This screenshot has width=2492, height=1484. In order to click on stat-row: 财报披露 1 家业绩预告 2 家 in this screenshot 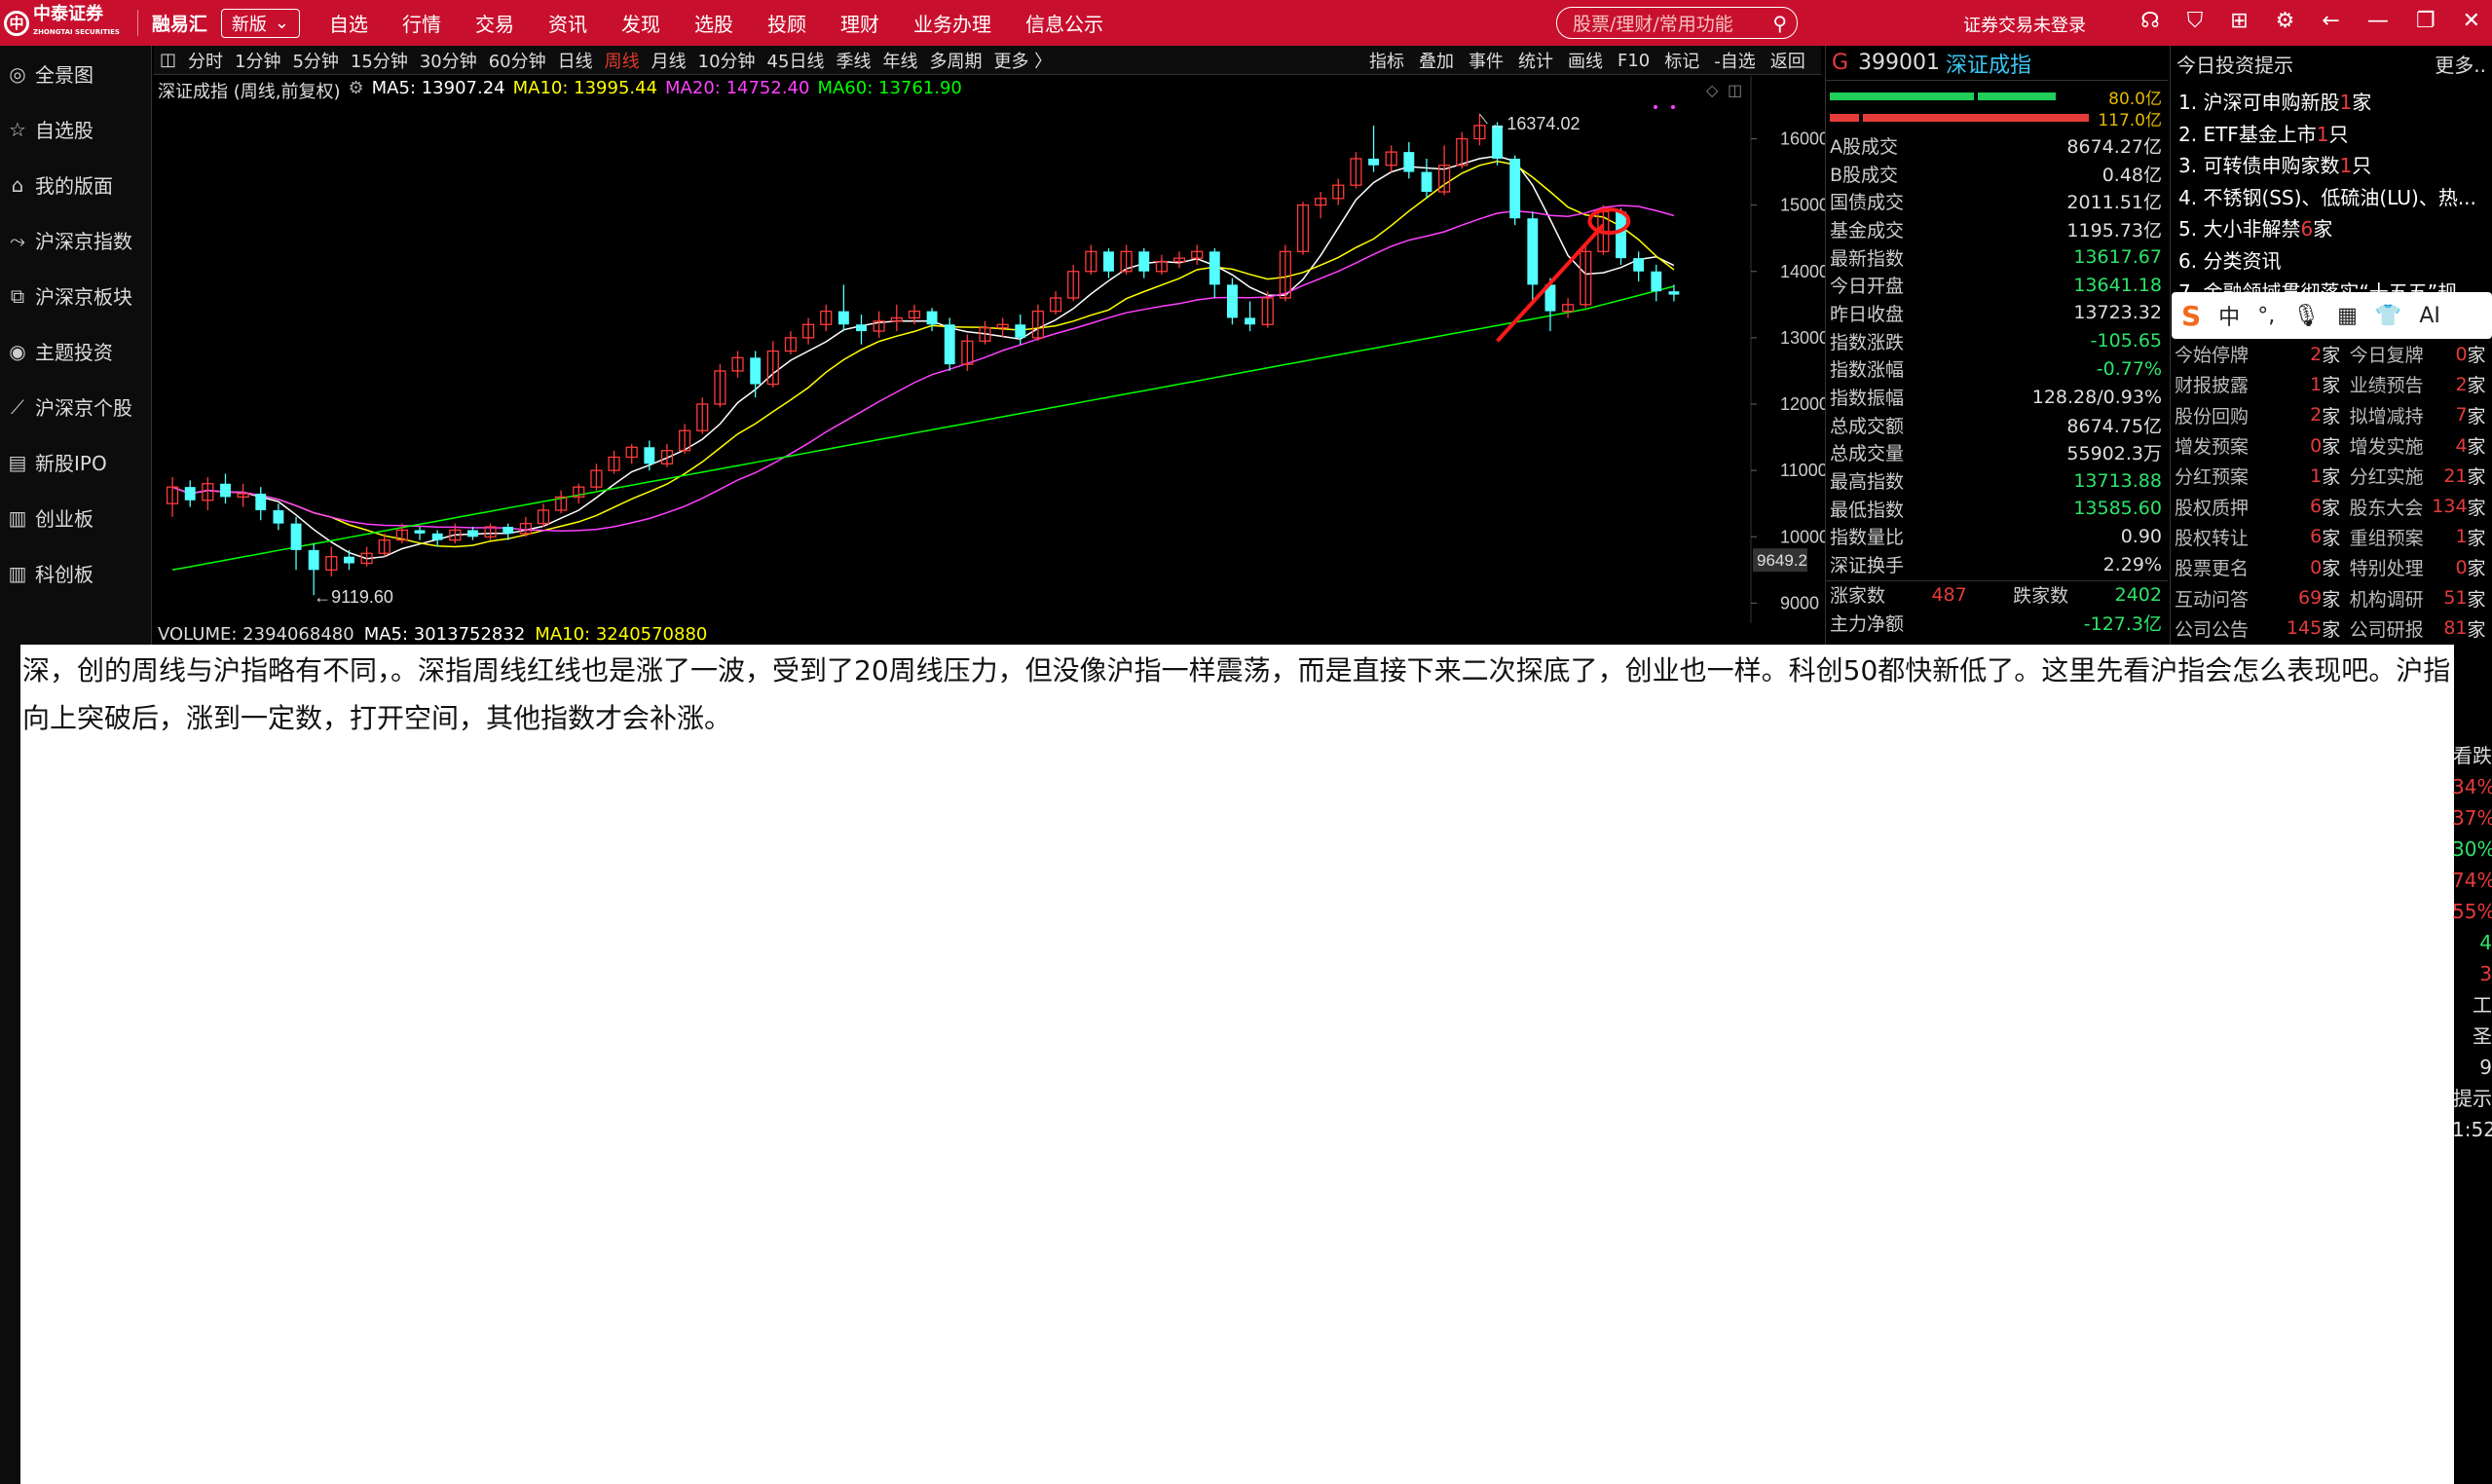, I will do `click(2331, 384)`.